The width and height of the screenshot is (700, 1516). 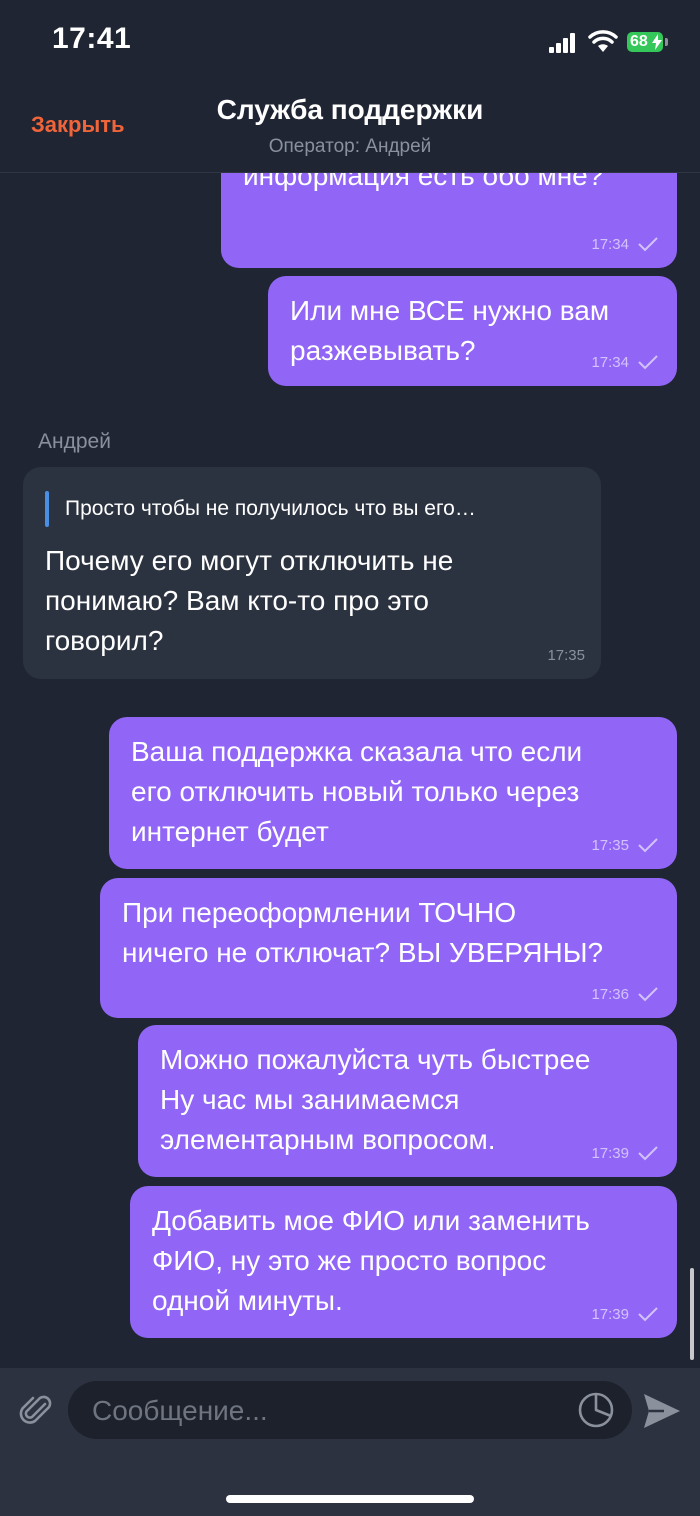 What do you see at coordinates (350, 146) in the screenshot?
I see `operator-subtitle: Оператор: Андрей` at bounding box center [350, 146].